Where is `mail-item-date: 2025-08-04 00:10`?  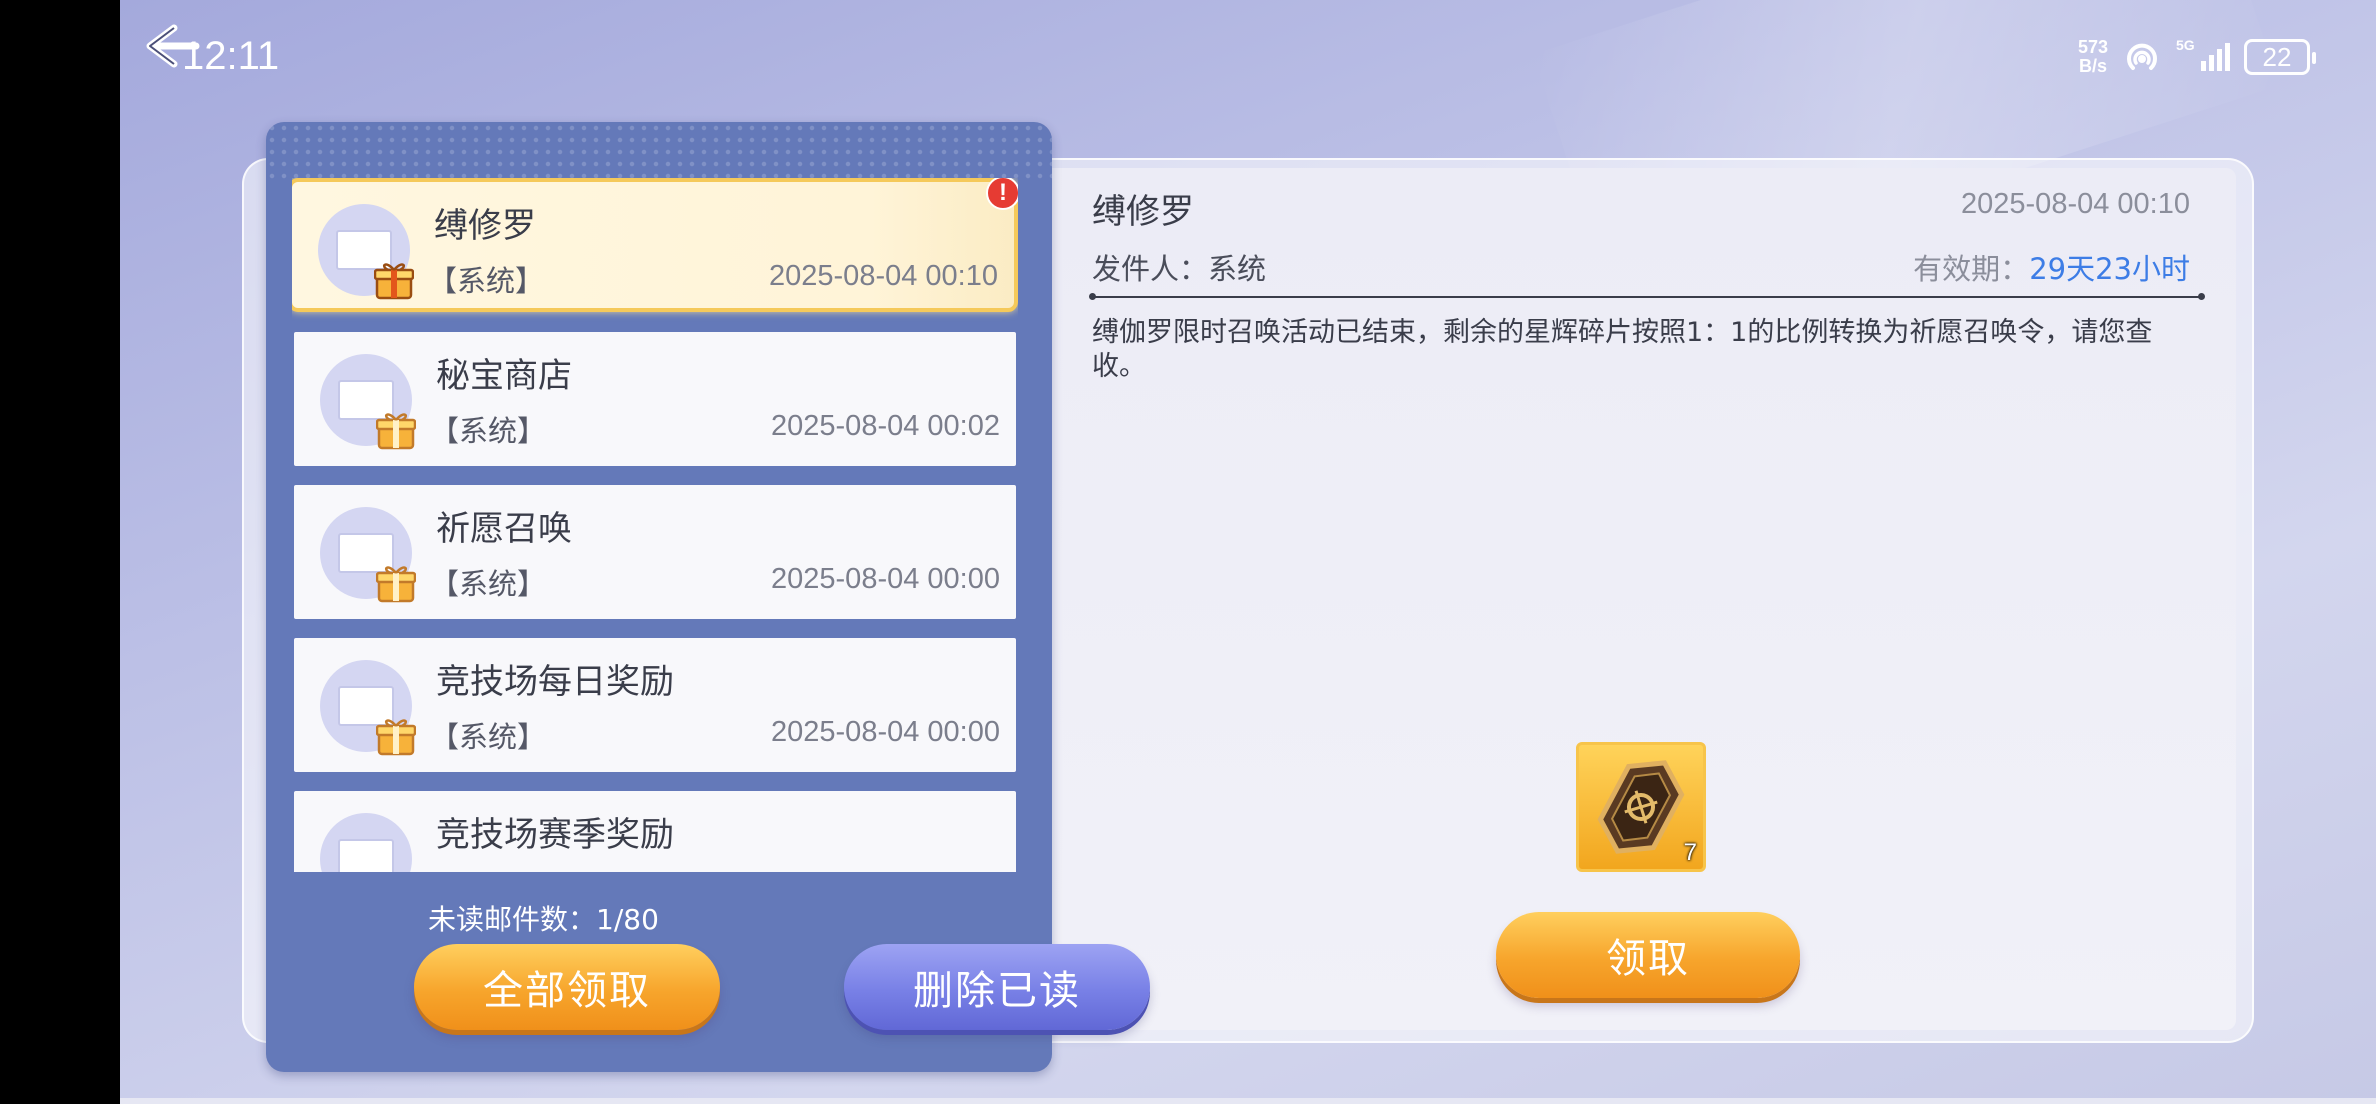 mail-item-date: 2025-08-04 00:10 is located at coordinates (883, 276).